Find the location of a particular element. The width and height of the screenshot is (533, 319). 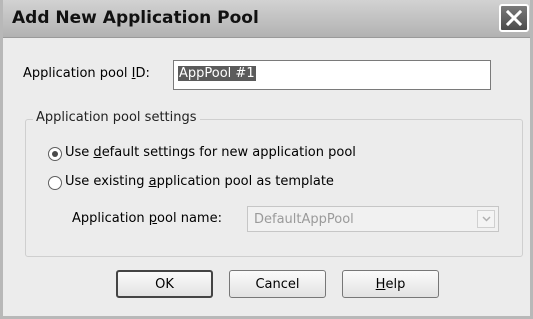

pool-id-label: Application pool ID: is located at coordinates (86, 73).